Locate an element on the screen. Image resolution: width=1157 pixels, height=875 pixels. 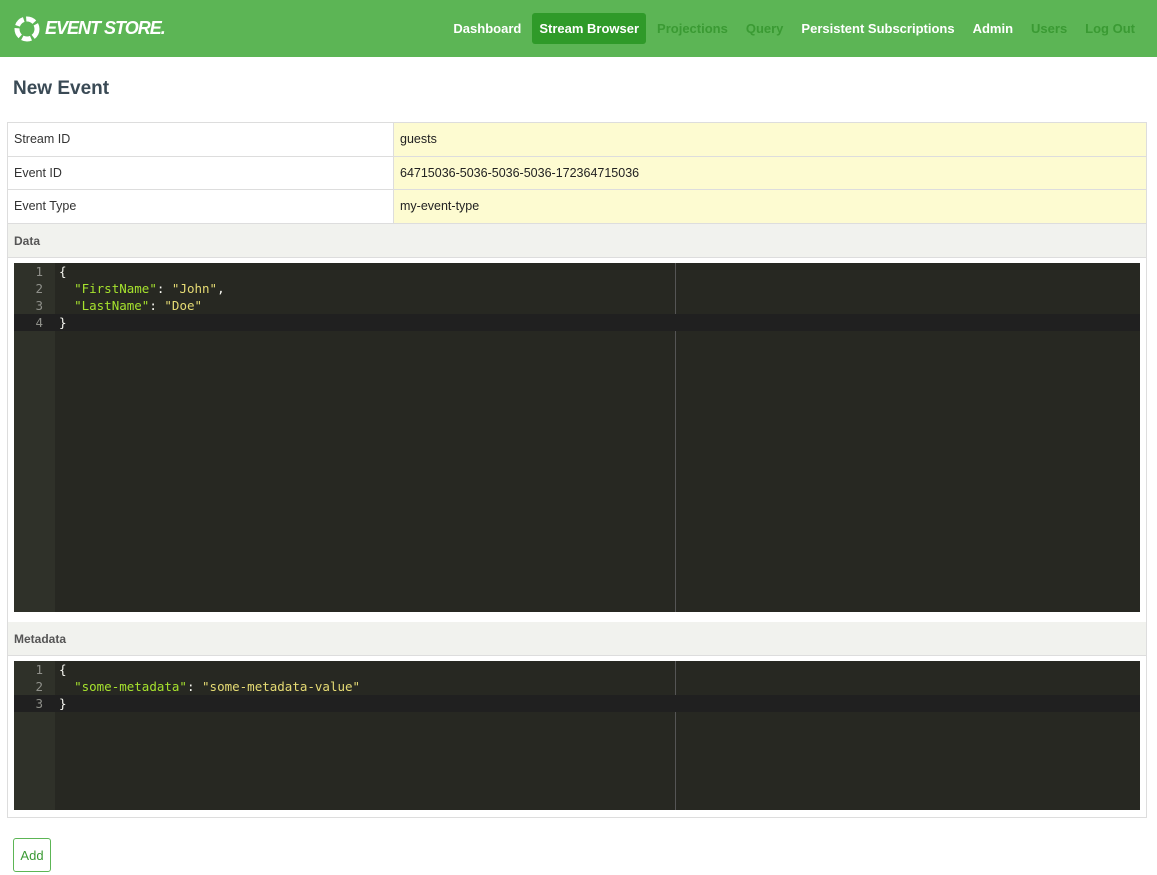
code-text: "LastName": "Doe" is located at coordinates (138, 305).